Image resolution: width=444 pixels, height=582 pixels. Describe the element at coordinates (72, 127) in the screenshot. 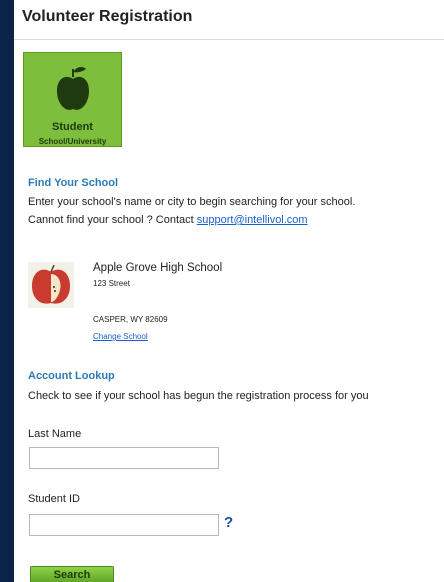

I see `role-title: Student` at that location.